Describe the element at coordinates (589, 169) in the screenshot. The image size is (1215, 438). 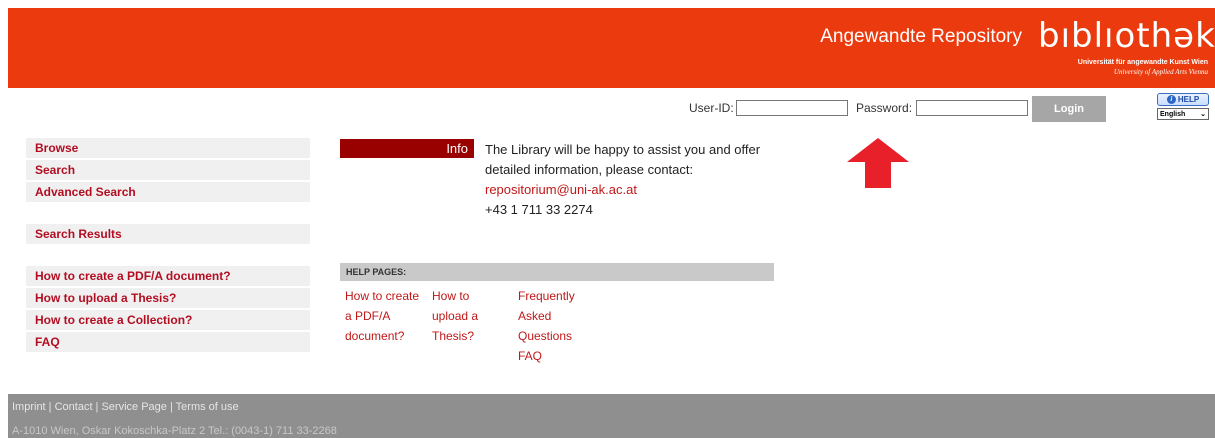
I see `info-line-2: detailed information, please contact:` at that location.